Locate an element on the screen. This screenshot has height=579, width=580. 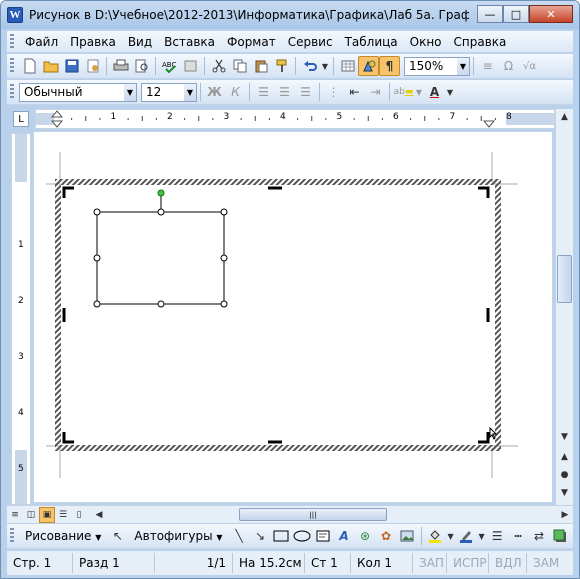
reading-view-icon: ▯ is located at coordinates (79, 515).